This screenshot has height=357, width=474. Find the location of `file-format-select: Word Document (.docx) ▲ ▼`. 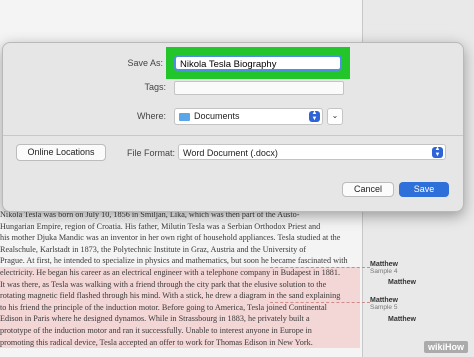

file-format-select: Word Document (.docx) ▲ ▼ is located at coordinates (312, 152).